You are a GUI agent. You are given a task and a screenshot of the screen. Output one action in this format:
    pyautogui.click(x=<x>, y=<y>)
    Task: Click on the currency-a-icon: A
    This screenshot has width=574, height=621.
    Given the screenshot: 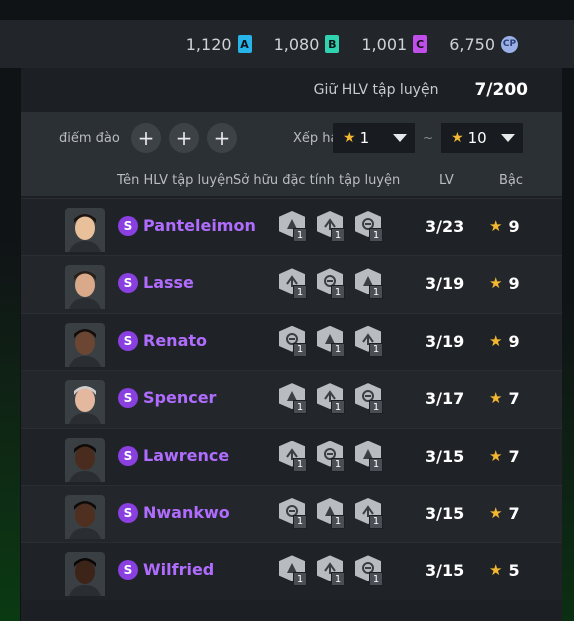 What is the action you would take?
    pyautogui.click(x=244, y=44)
    